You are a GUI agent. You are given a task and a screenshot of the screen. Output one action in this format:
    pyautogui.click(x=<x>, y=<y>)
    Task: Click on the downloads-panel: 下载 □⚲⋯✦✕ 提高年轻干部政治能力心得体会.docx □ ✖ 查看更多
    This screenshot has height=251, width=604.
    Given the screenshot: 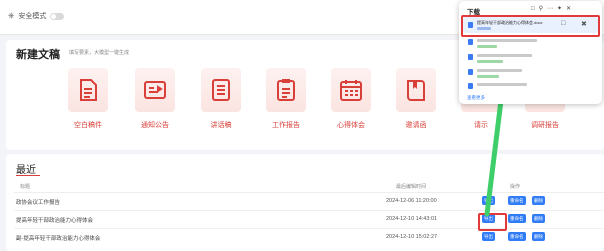 What is the action you would take?
    pyautogui.click(x=530, y=52)
    